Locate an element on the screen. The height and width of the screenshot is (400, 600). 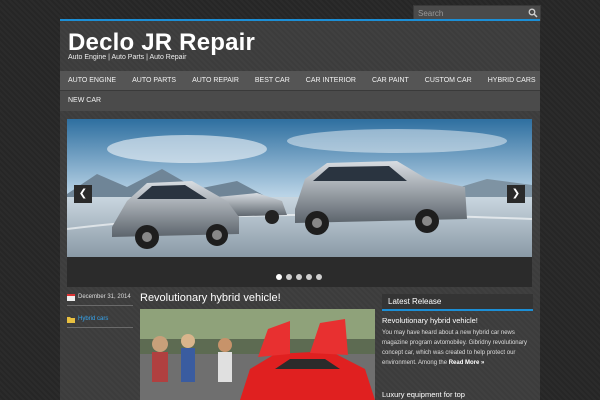
post-thumbnail is located at coordinates (257, 354).